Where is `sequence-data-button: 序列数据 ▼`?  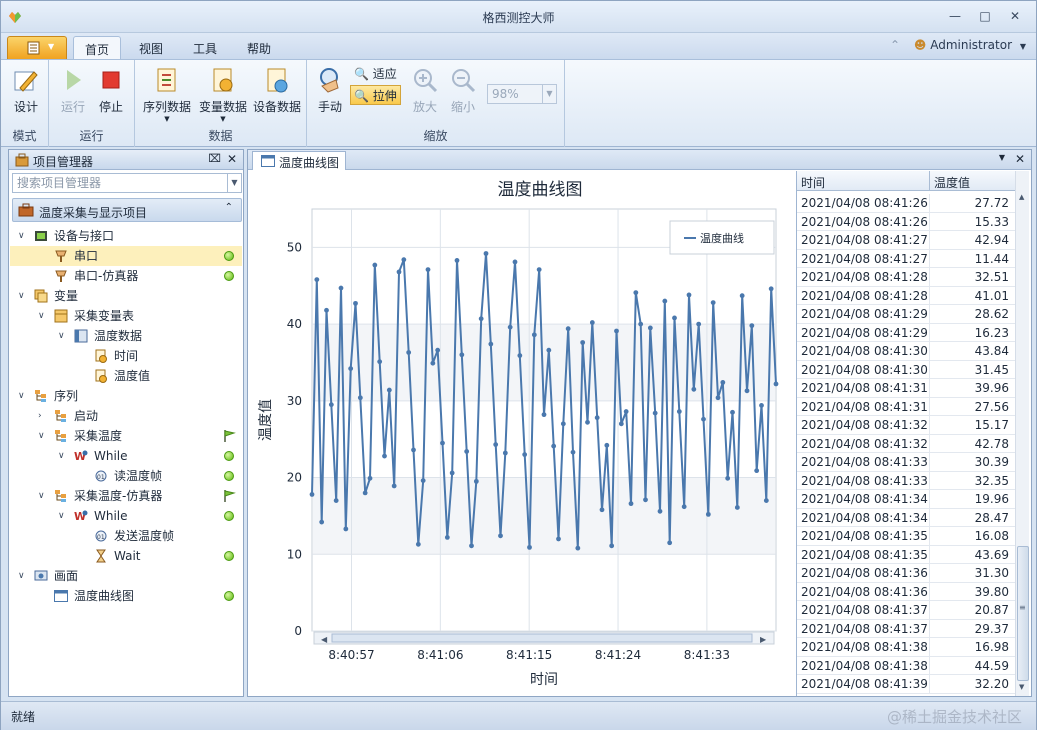 sequence-data-button: 序列数据 ▼ is located at coordinates (167, 94).